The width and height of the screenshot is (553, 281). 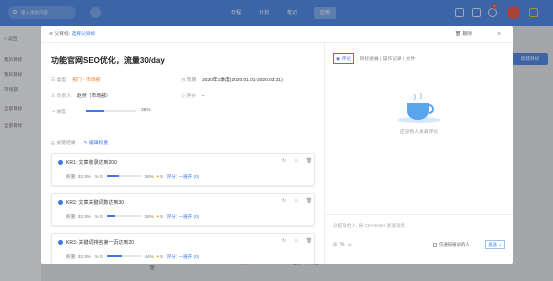 I want to click on tab-progress: 目标进展, so click(x=368, y=59).